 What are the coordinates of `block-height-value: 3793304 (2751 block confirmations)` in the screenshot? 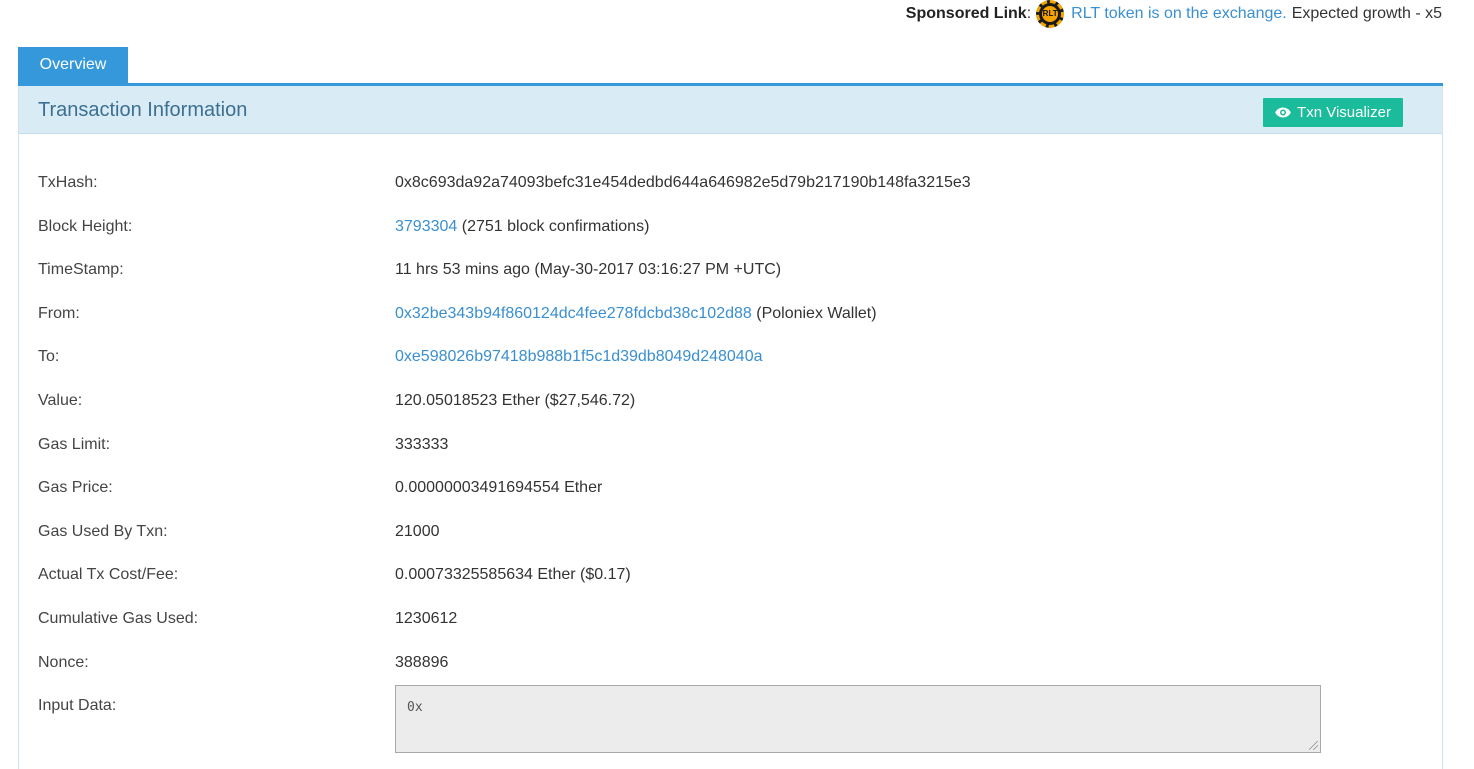 It's located at (522, 227).